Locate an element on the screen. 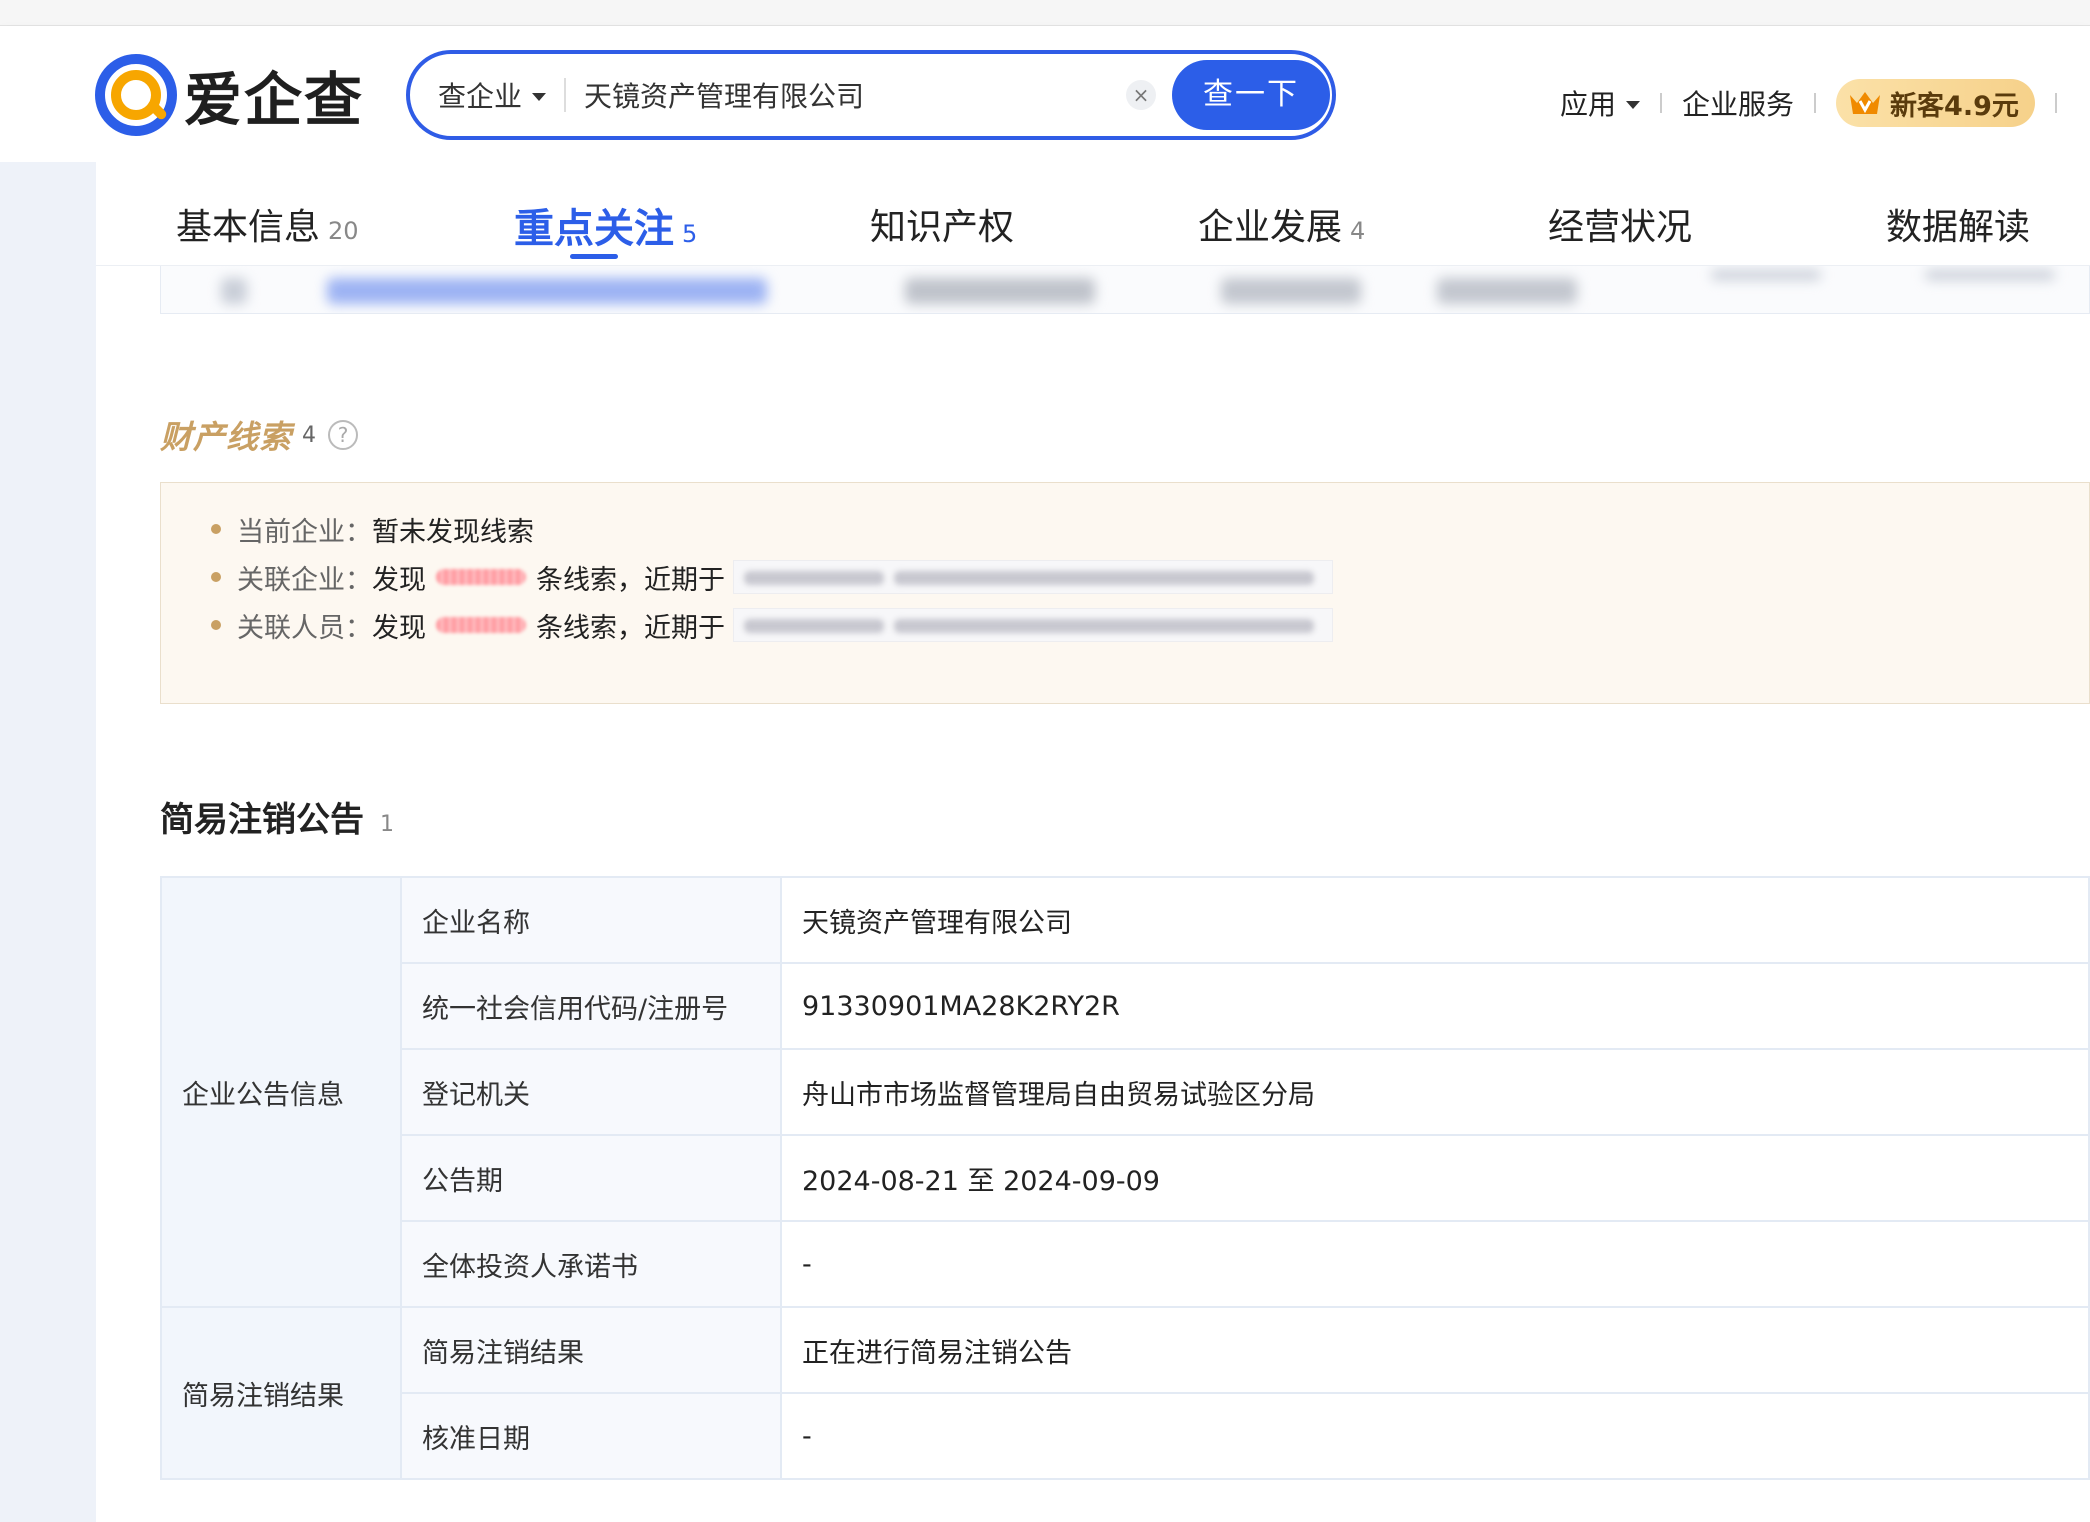 This screenshot has height=1522, width=2090. logo-text: 爱企查 is located at coordinates (274, 100).